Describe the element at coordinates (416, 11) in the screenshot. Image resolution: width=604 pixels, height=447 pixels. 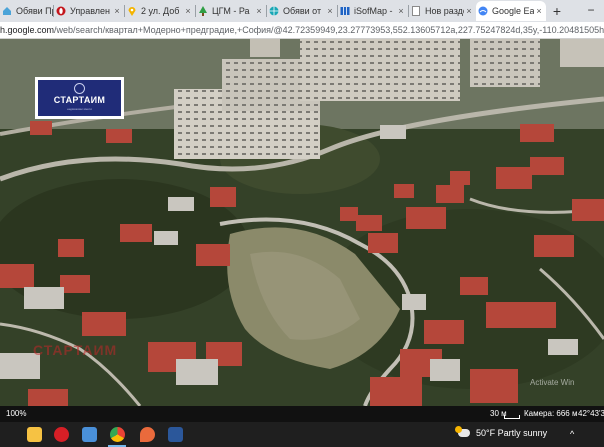
I see `page-icon` at that location.